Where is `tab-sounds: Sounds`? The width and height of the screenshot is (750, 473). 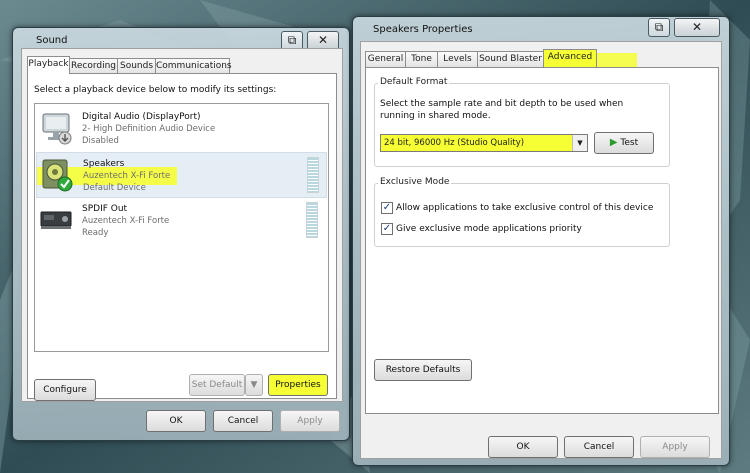 tab-sounds: Sounds is located at coordinates (136, 66).